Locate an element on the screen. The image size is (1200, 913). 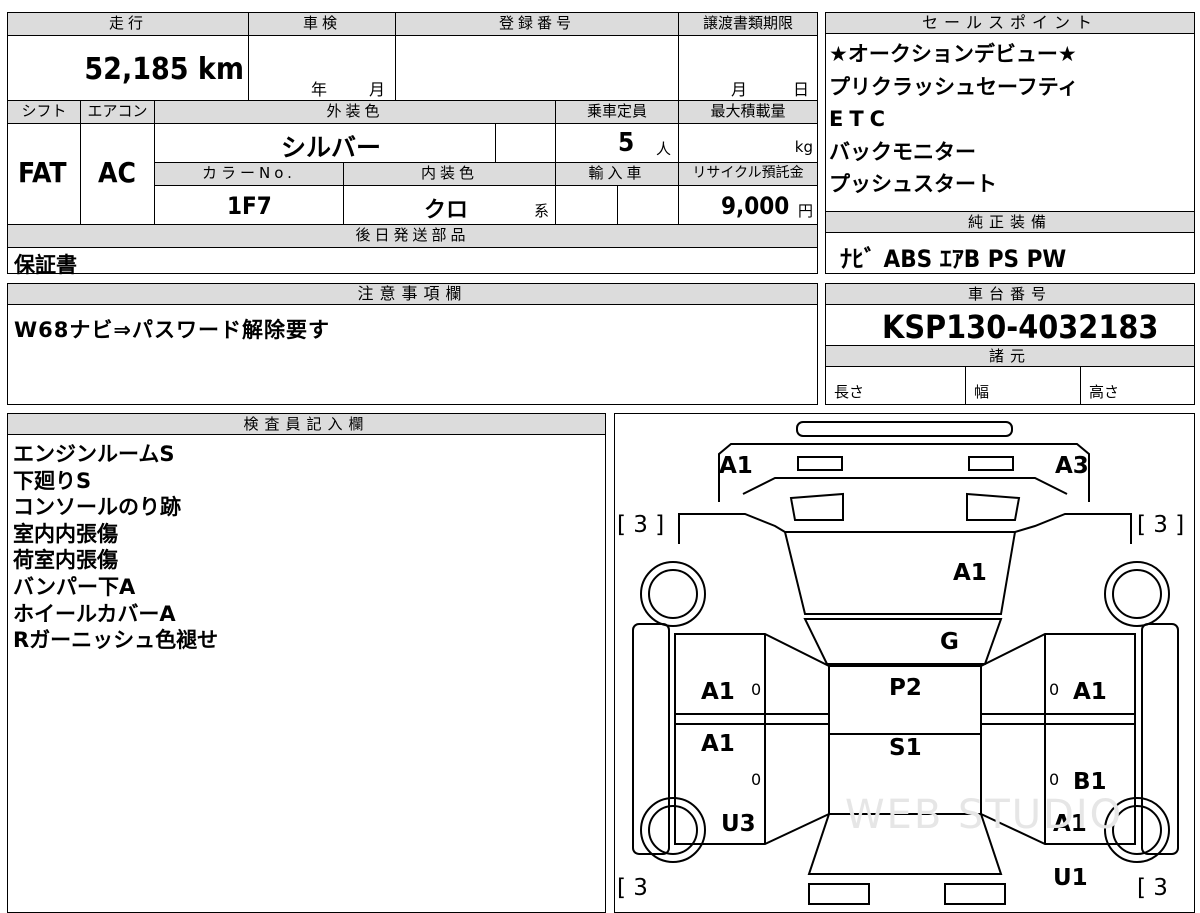
height-label: 高さ is located at coordinates (1104, 392).